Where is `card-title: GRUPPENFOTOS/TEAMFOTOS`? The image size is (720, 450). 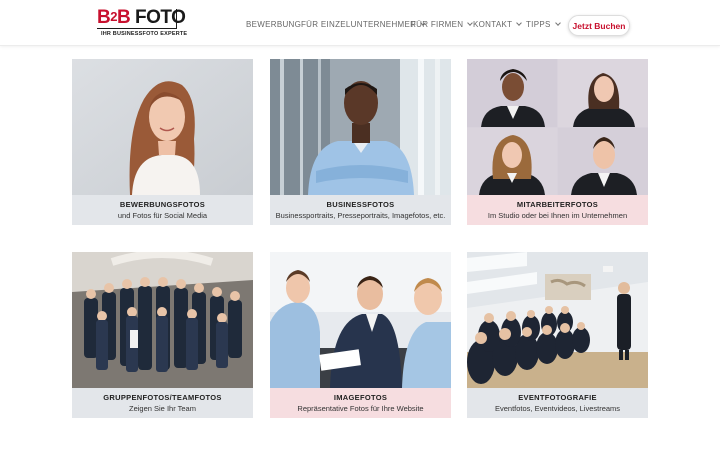
card-title: GRUPPENFOTOS/TEAMFOTOS is located at coordinates (162, 397).